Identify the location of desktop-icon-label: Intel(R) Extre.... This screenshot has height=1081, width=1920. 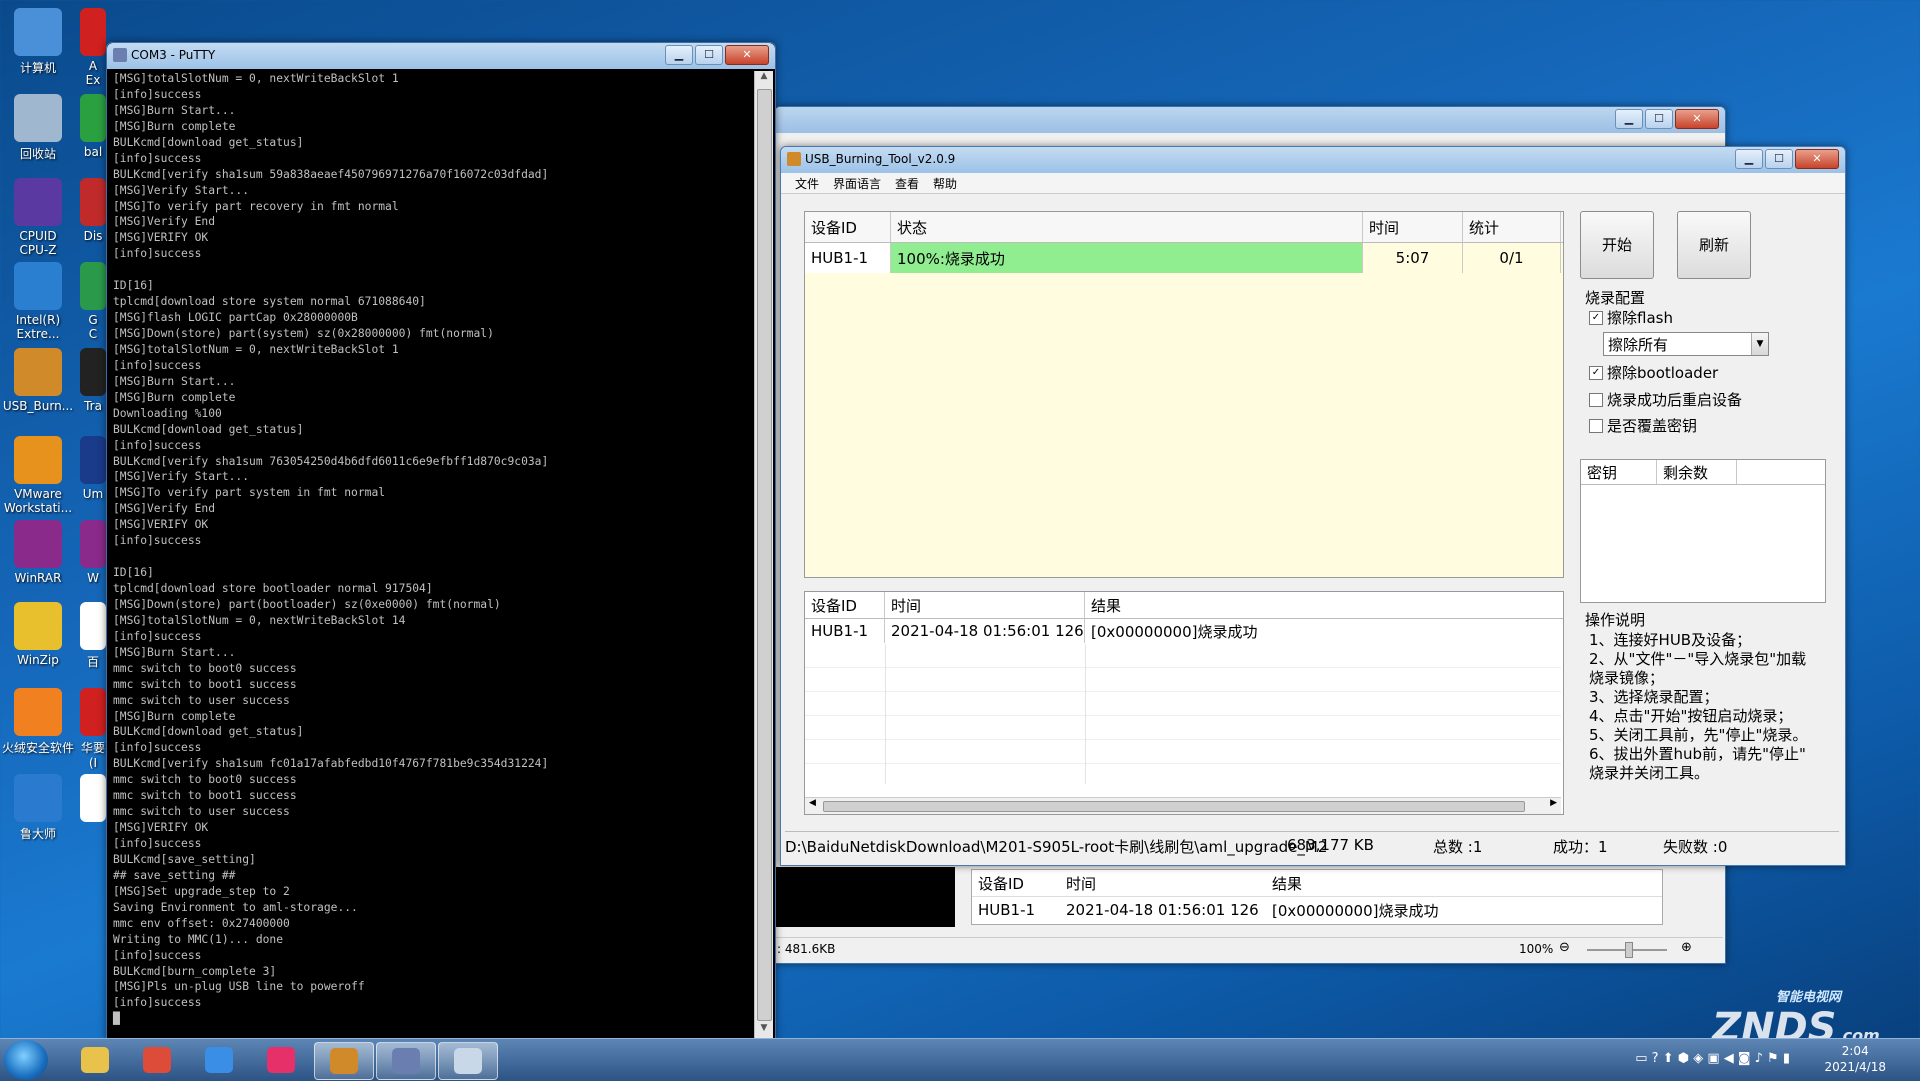
(38, 327).